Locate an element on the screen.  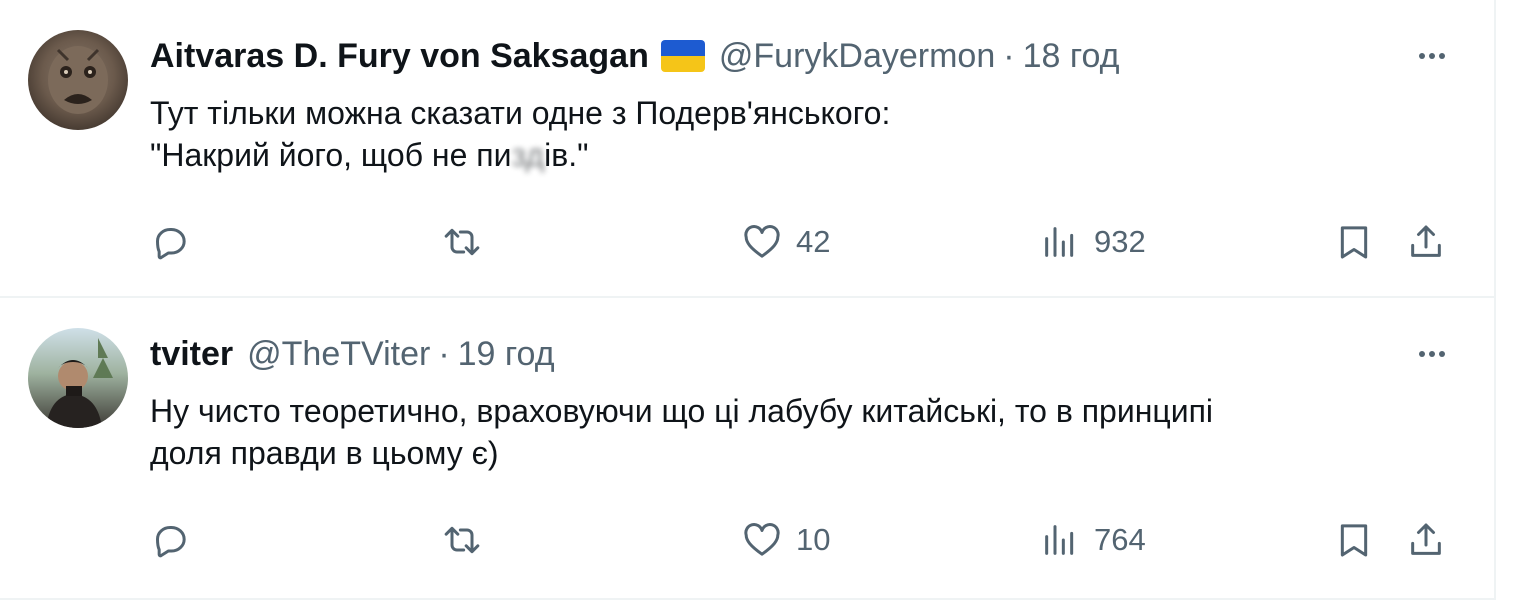
like-button: 42 is located at coordinates (786, 242).